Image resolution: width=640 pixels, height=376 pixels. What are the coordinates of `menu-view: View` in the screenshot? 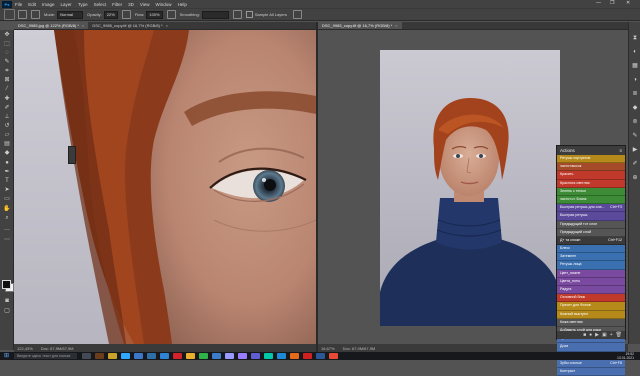 It's located at (145, 4).